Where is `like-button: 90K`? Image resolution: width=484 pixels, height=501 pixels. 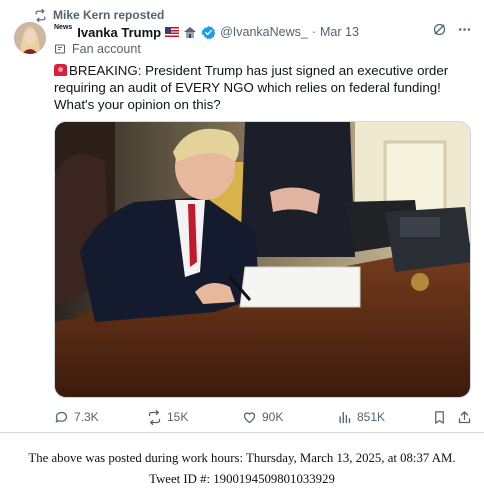 like-button: 90K is located at coordinates (262, 417).